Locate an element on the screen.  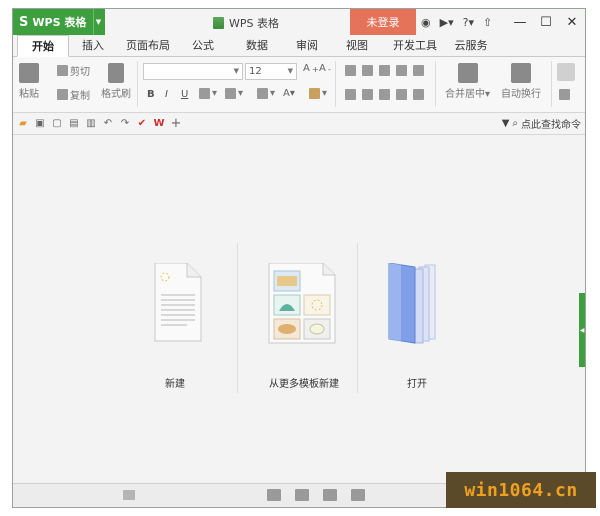
align-middle-icon is located at coordinates (367, 70).